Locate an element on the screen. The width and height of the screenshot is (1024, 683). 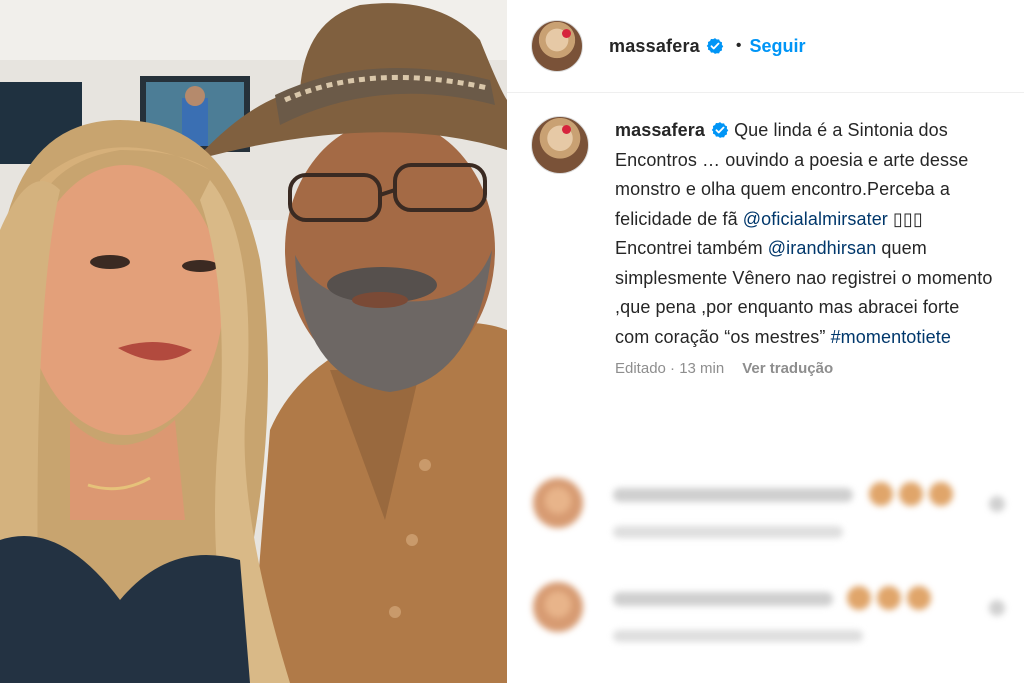
post-header: massafera • Seguir is located at coordinates (765, 46).